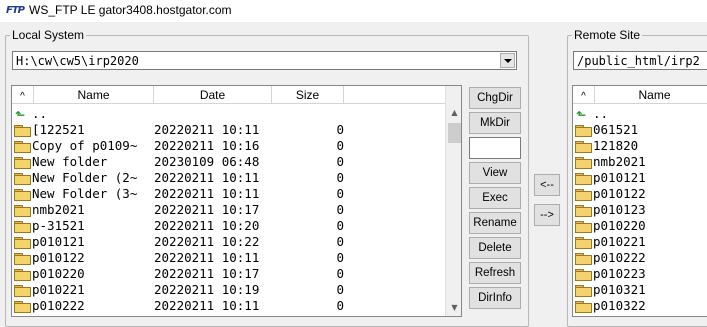  What do you see at coordinates (213, 95) in the screenshot?
I see `local-col-date: Date` at bounding box center [213, 95].